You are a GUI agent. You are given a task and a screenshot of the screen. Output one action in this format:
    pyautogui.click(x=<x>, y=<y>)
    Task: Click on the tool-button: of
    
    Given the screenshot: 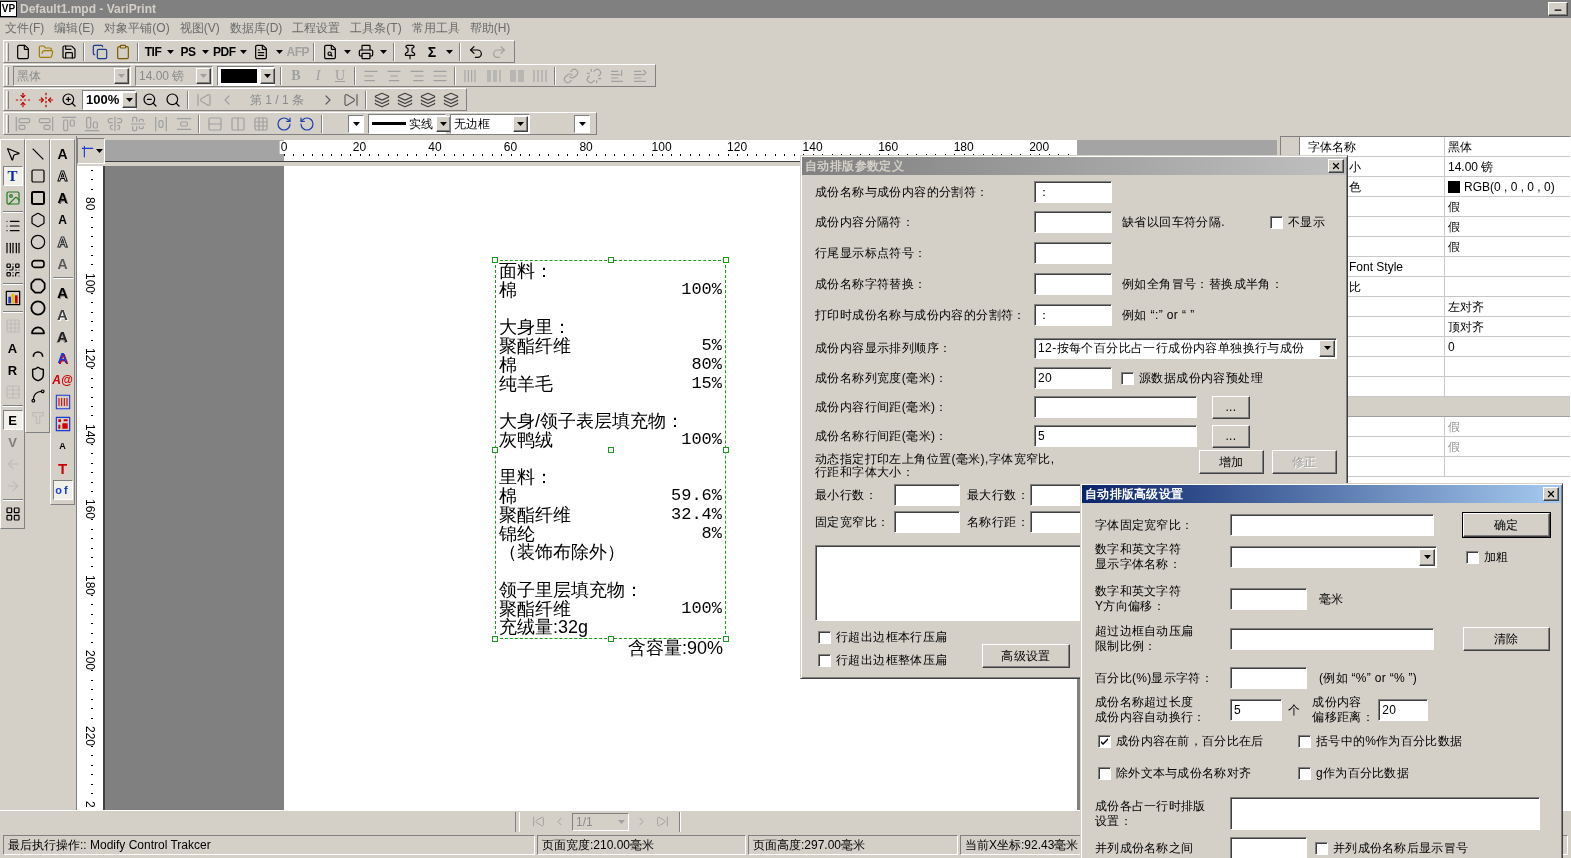 What is the action you would take?
    pyautogui.click(x=62, y=490)
    